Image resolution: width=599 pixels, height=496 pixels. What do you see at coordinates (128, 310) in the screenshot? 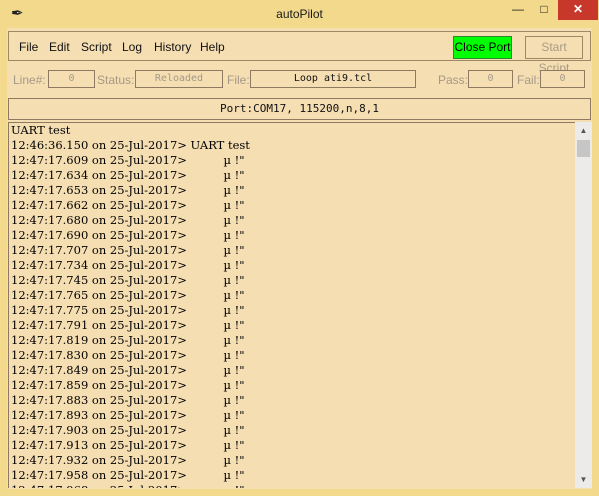
I see `log-line: 12:47:17.775 on 25-Jul-2017> µ !"` at bounding box center [128, 310].